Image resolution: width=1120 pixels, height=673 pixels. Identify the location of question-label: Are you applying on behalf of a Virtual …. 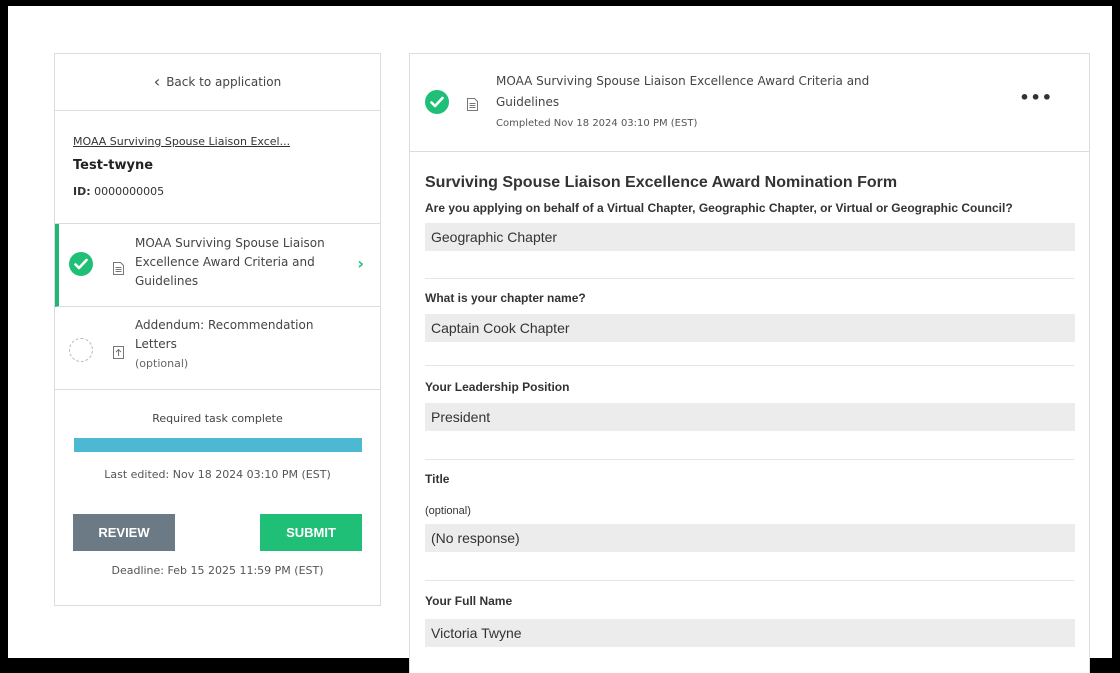
(719, 208).